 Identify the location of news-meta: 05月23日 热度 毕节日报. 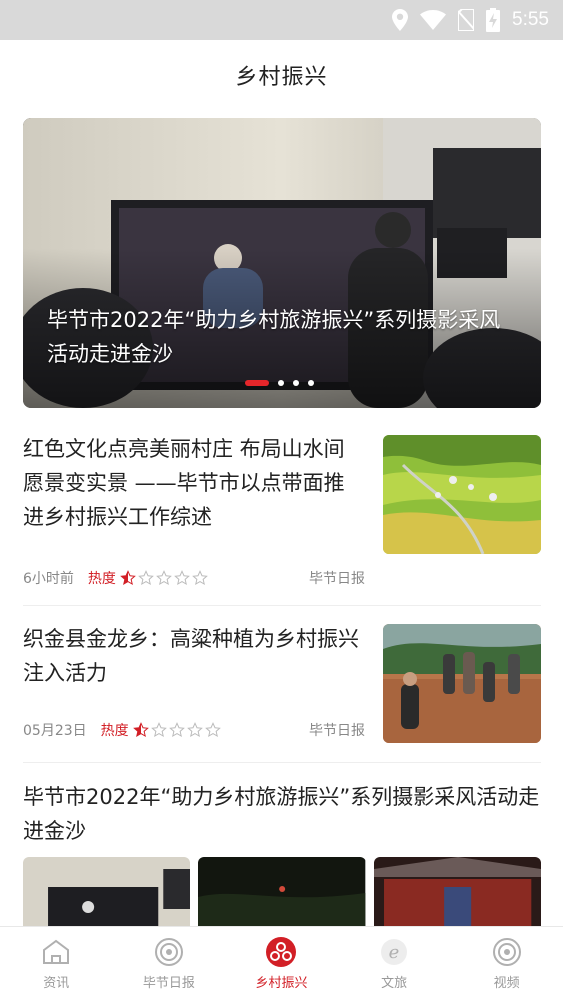
(194, 730).